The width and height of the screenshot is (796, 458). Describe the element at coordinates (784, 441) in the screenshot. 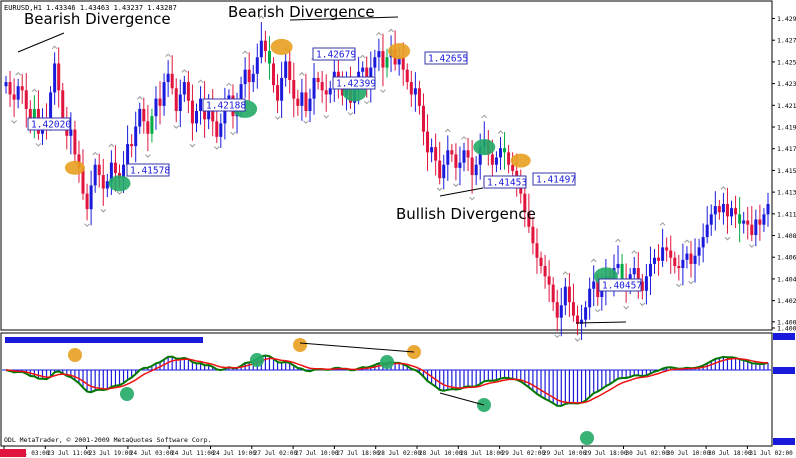

I see `osc-axis-bottom-tag` at that location.